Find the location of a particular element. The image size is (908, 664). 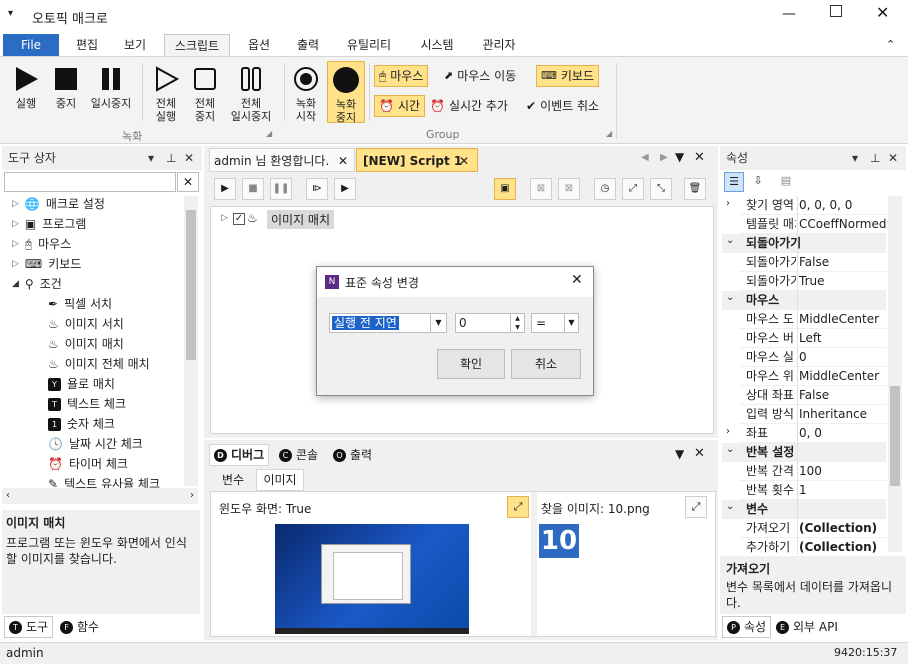

tree-item-macro-settings: ▷ 🌐 매크로 설정 is located at coordinates (58, 204).